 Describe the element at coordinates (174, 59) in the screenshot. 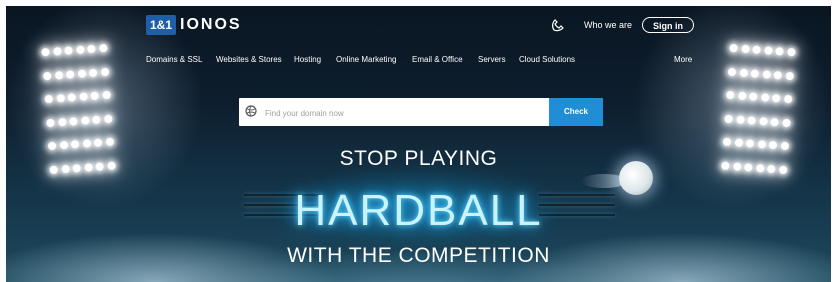

I see `nav-item-domains-ssl: Domains & SSL` at that location.